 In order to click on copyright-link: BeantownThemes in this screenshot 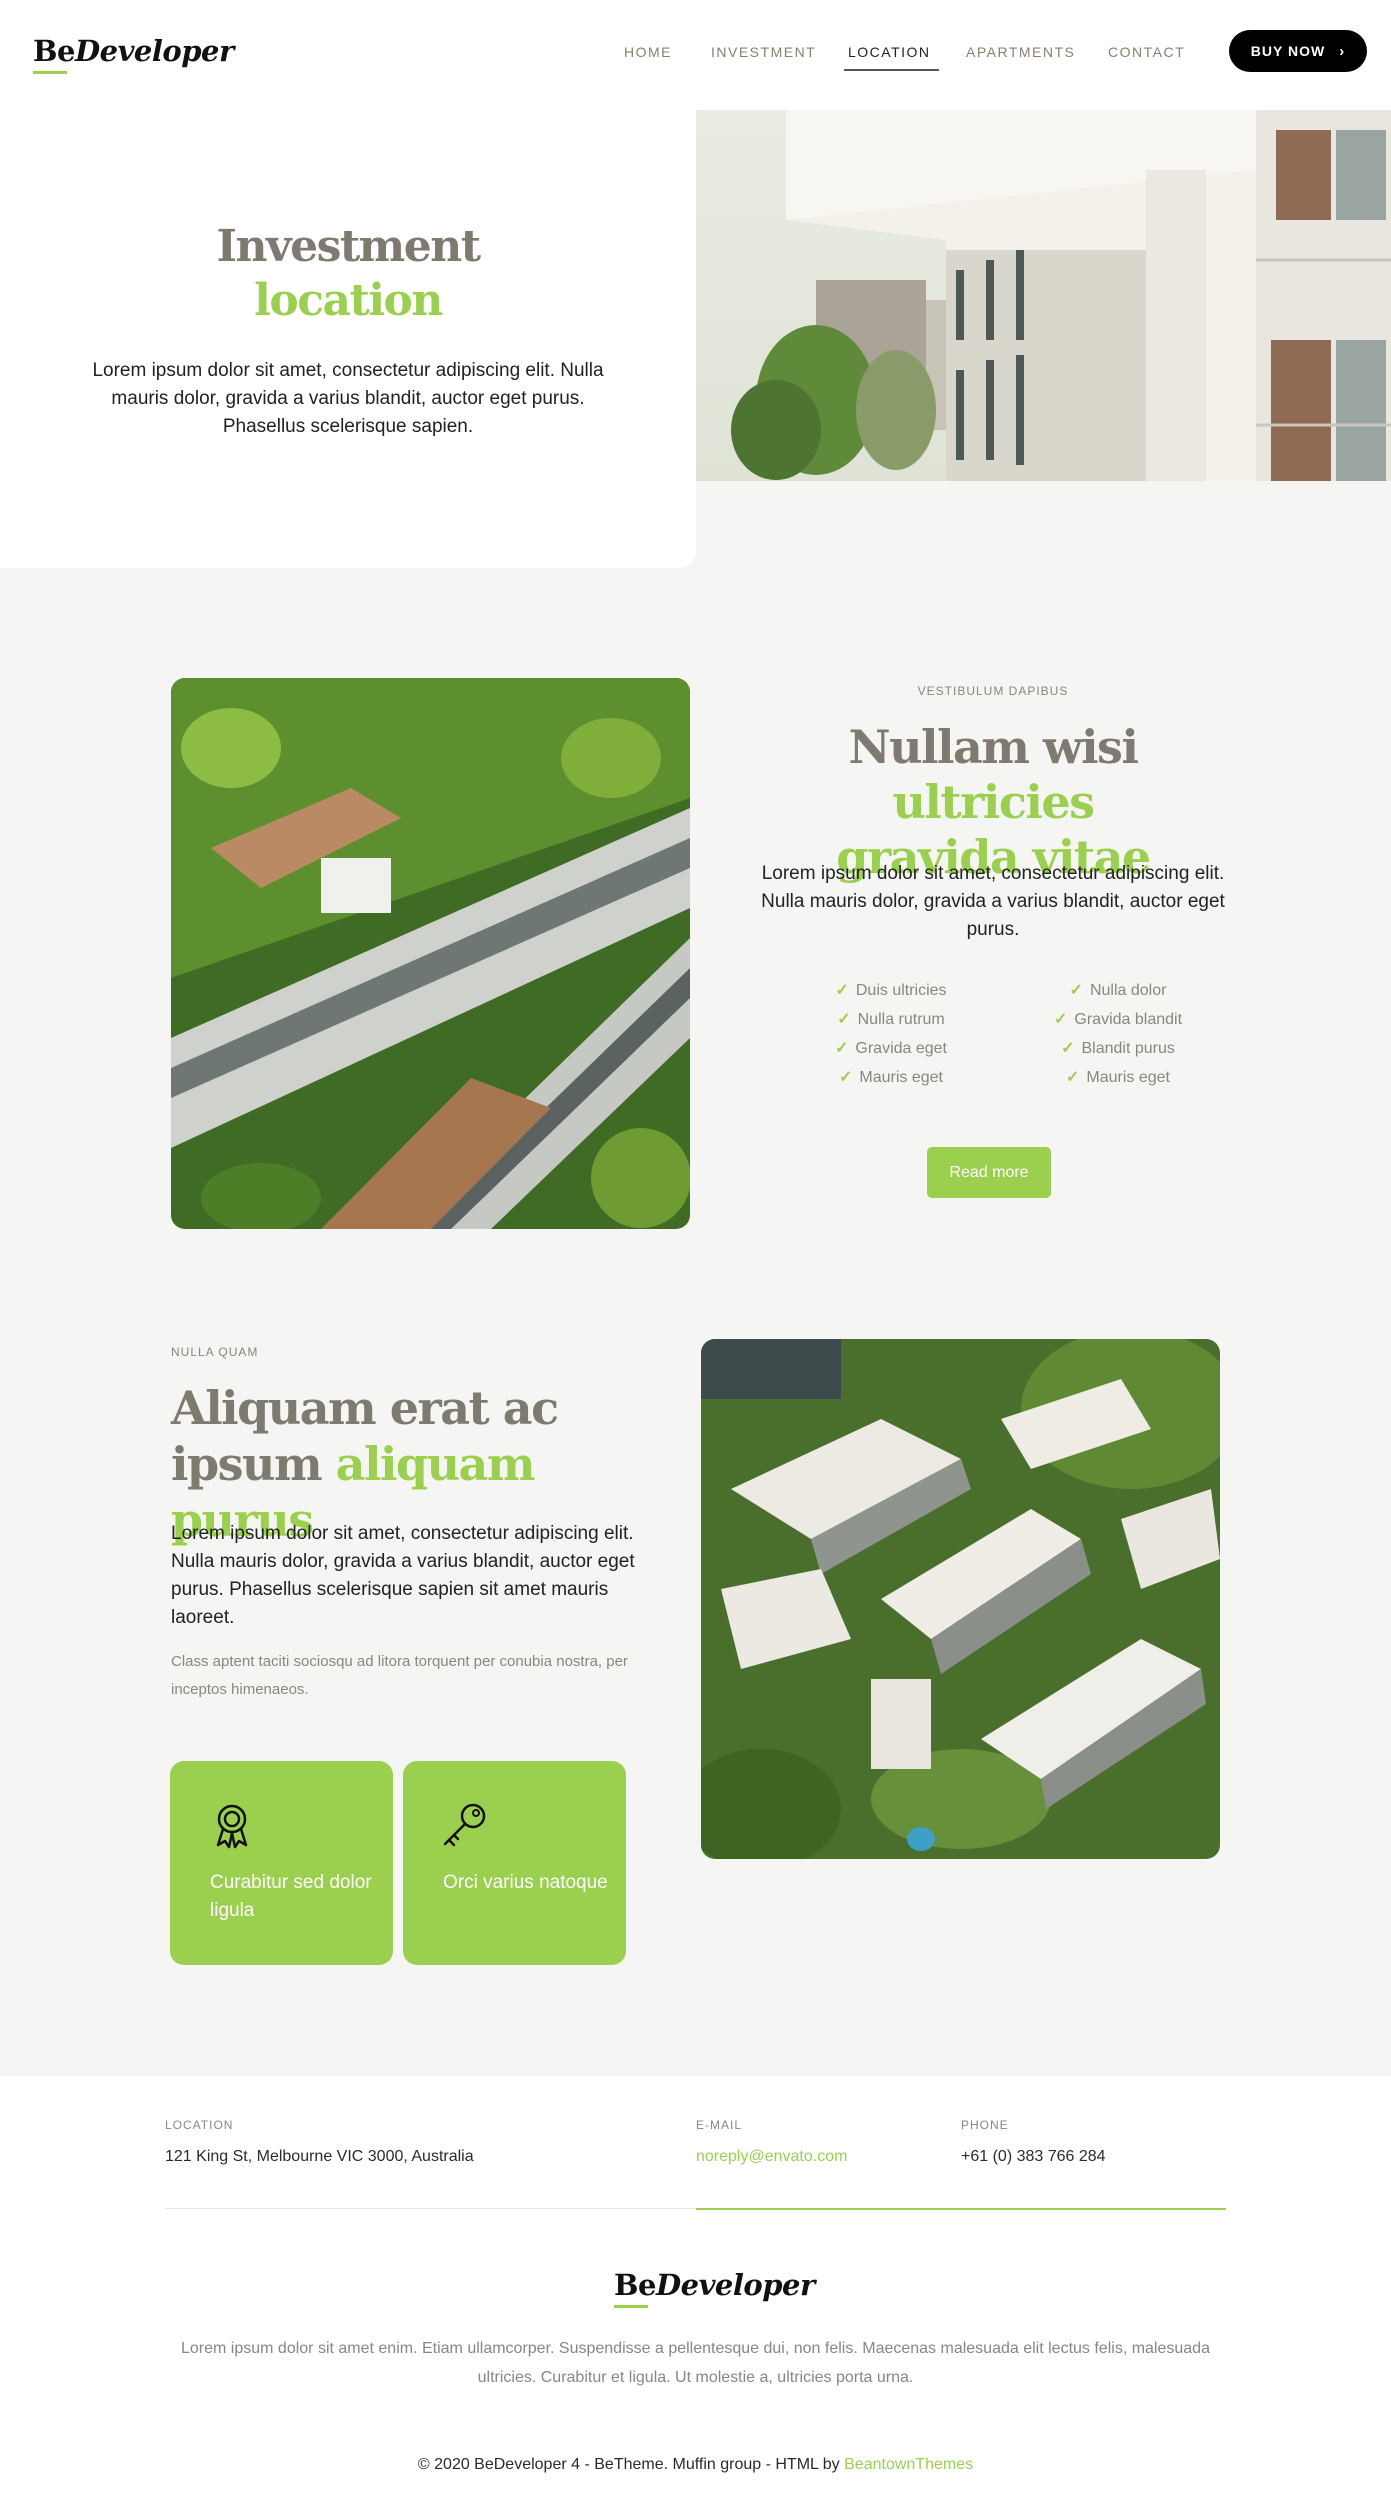, I will do `click(908, 2464)`.